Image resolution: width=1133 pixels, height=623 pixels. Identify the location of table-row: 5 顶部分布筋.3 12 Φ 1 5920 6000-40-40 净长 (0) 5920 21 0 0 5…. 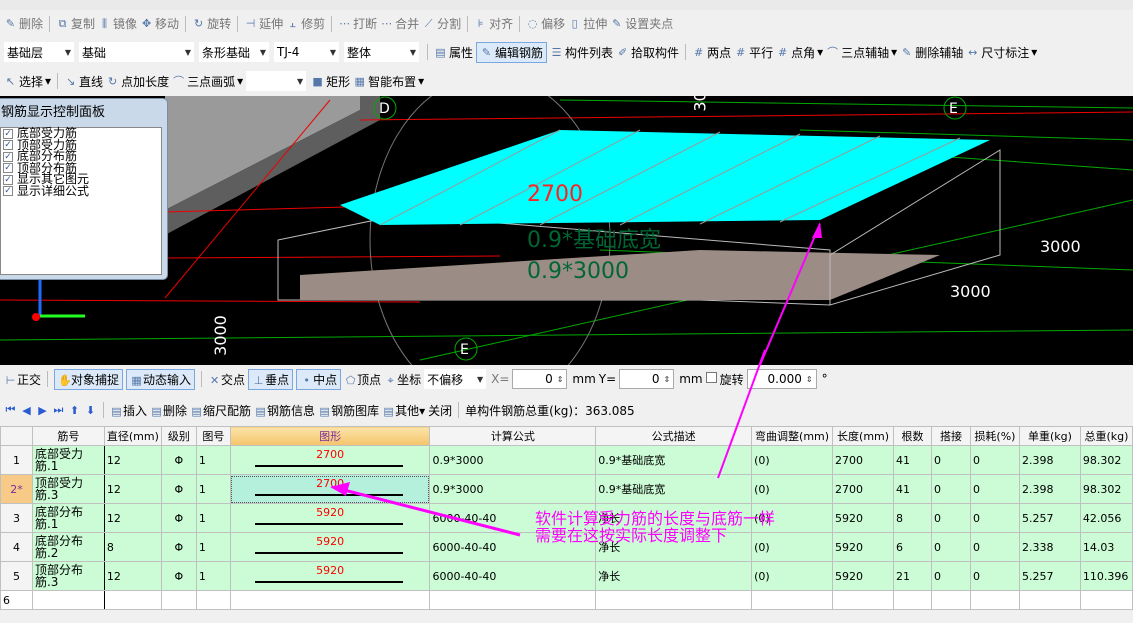
(566, 576).